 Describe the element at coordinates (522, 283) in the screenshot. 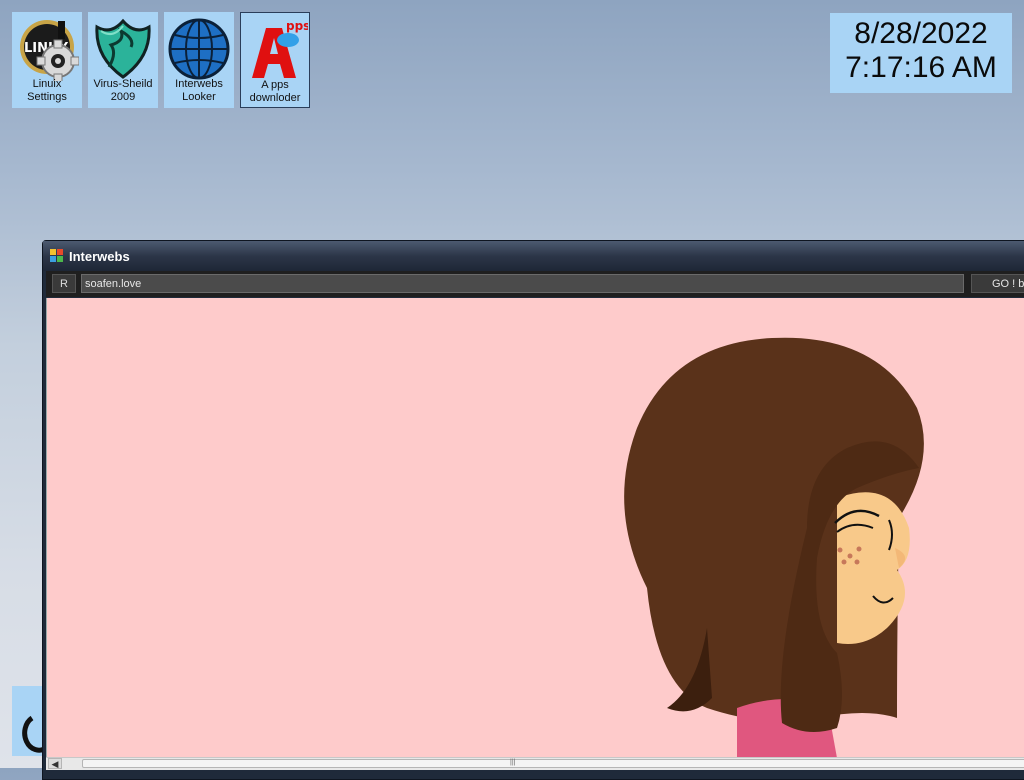

I see `address-bar` at that location.